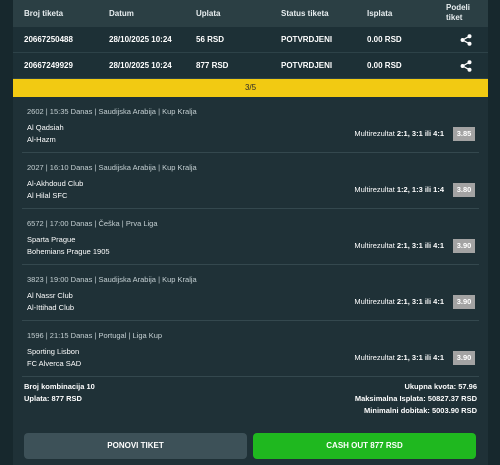  What do you see at coordinates (92, 223) in the screenshot?
I see `match-meta: 6572 | 17:00 Danas | Češka | Prva Liga` at bounding box center [92, 223].